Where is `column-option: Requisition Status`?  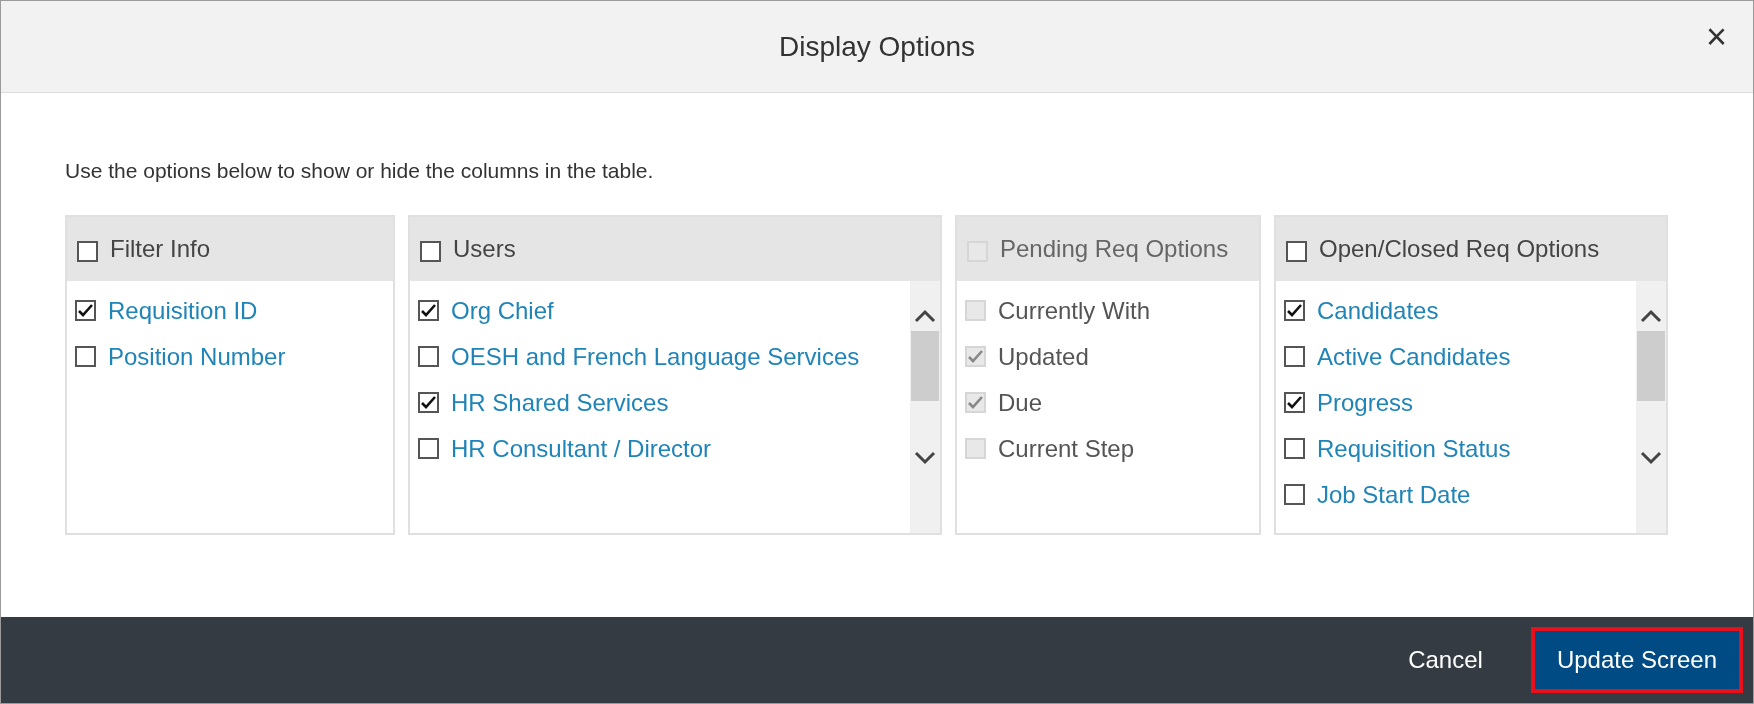 column-option: Requisition Status is located at coordinates (1414, 449).